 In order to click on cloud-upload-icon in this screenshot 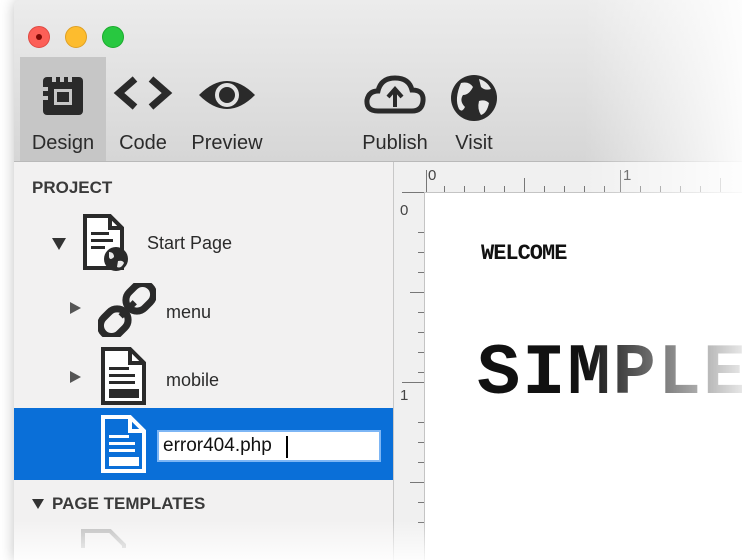, I will do `click(395, 94)`.